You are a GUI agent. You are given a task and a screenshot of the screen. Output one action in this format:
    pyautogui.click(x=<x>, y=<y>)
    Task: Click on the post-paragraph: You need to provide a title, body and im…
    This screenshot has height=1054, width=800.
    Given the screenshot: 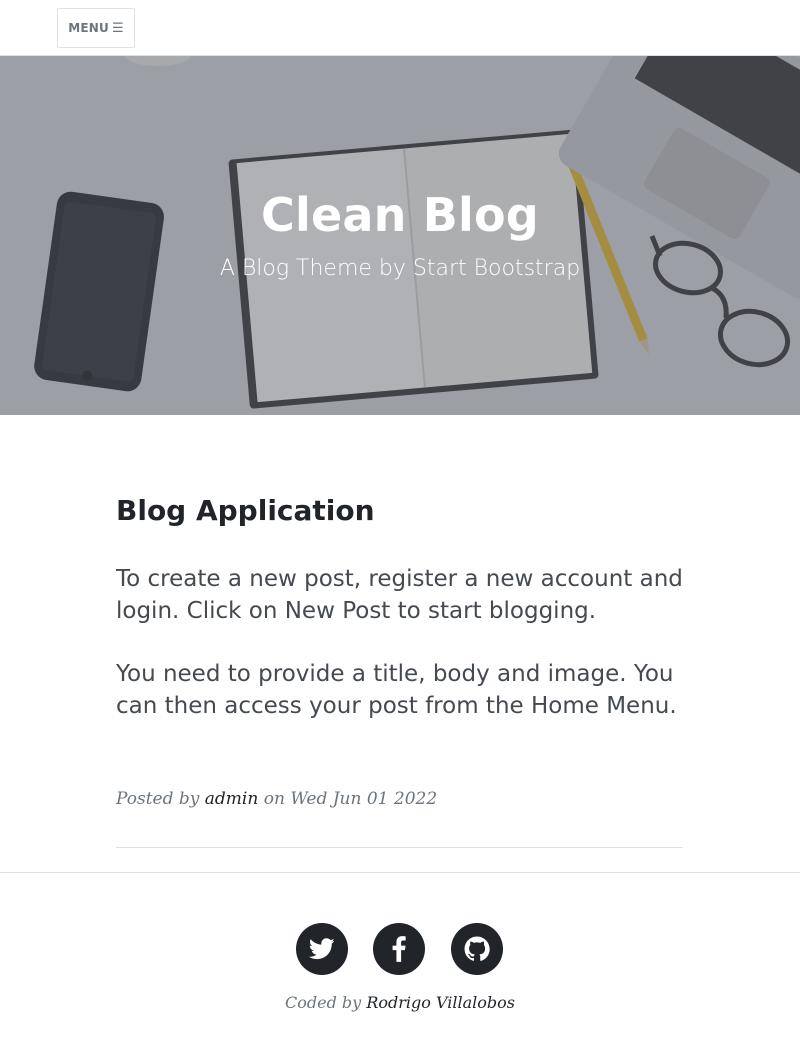 What is the action you would take?
    pyautogui.click(x=396, y=690)
    